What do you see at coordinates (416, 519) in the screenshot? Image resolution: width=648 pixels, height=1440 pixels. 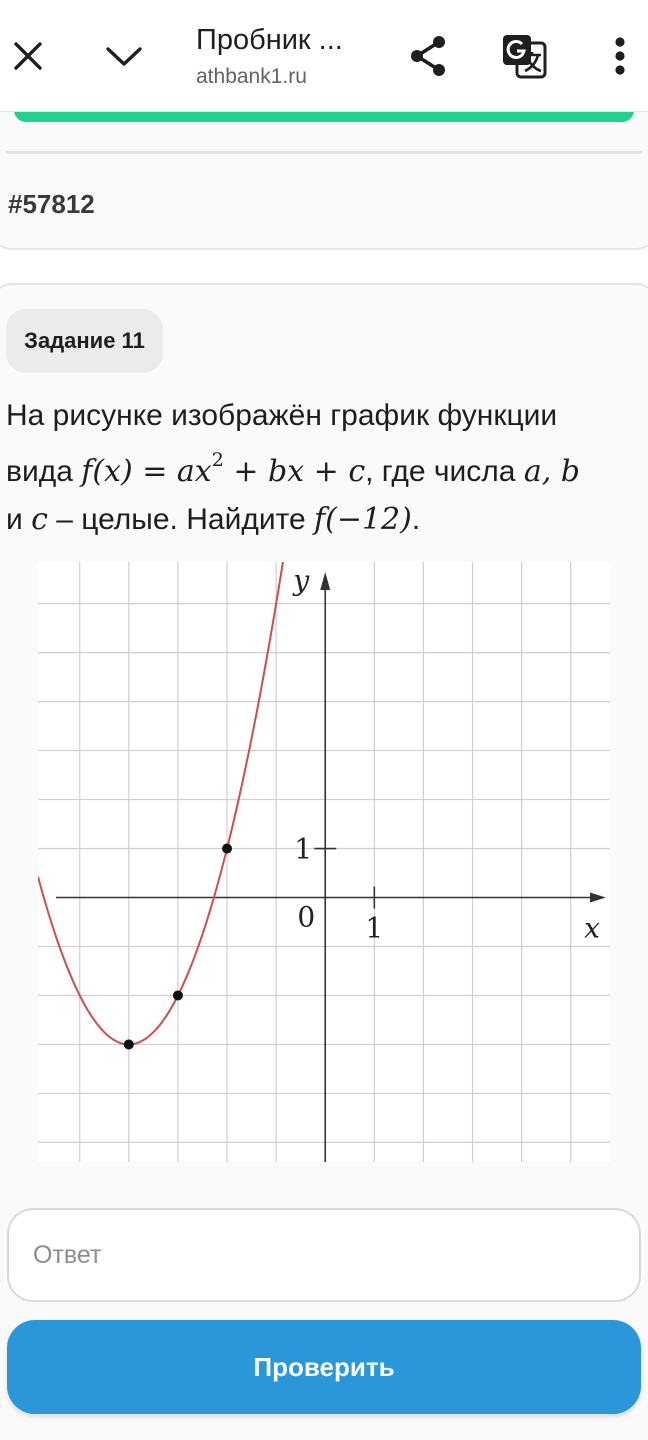 I see `problem-text: .` at bounding box center [416, 519].